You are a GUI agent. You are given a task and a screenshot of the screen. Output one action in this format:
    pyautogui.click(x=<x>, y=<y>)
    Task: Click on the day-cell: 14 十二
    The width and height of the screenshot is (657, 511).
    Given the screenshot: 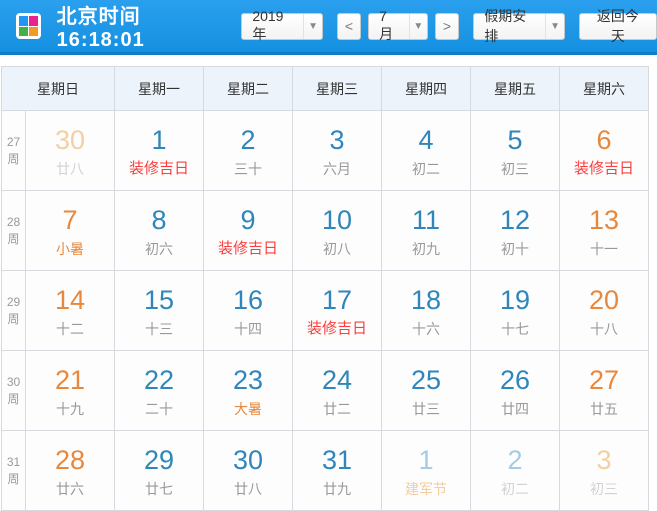 What is the action you would take?
    pyautogui.click(x=70, y=310)
    